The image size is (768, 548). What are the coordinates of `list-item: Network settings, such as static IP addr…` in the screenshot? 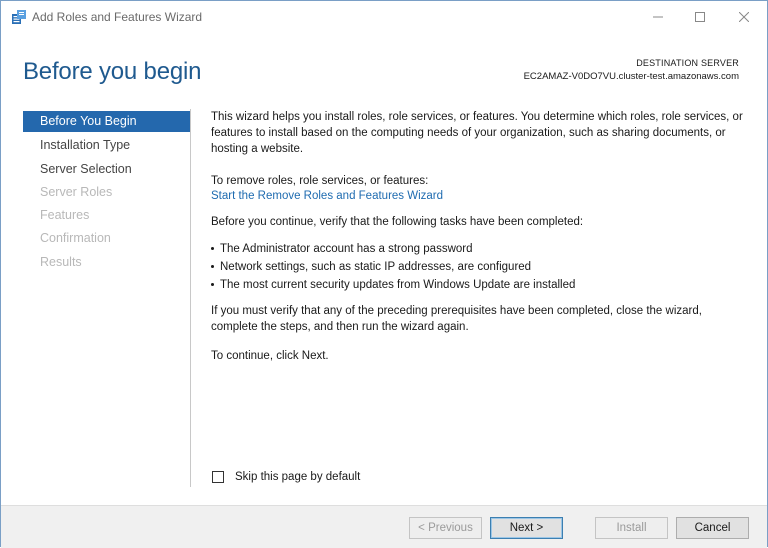 It's located at (393, 267).